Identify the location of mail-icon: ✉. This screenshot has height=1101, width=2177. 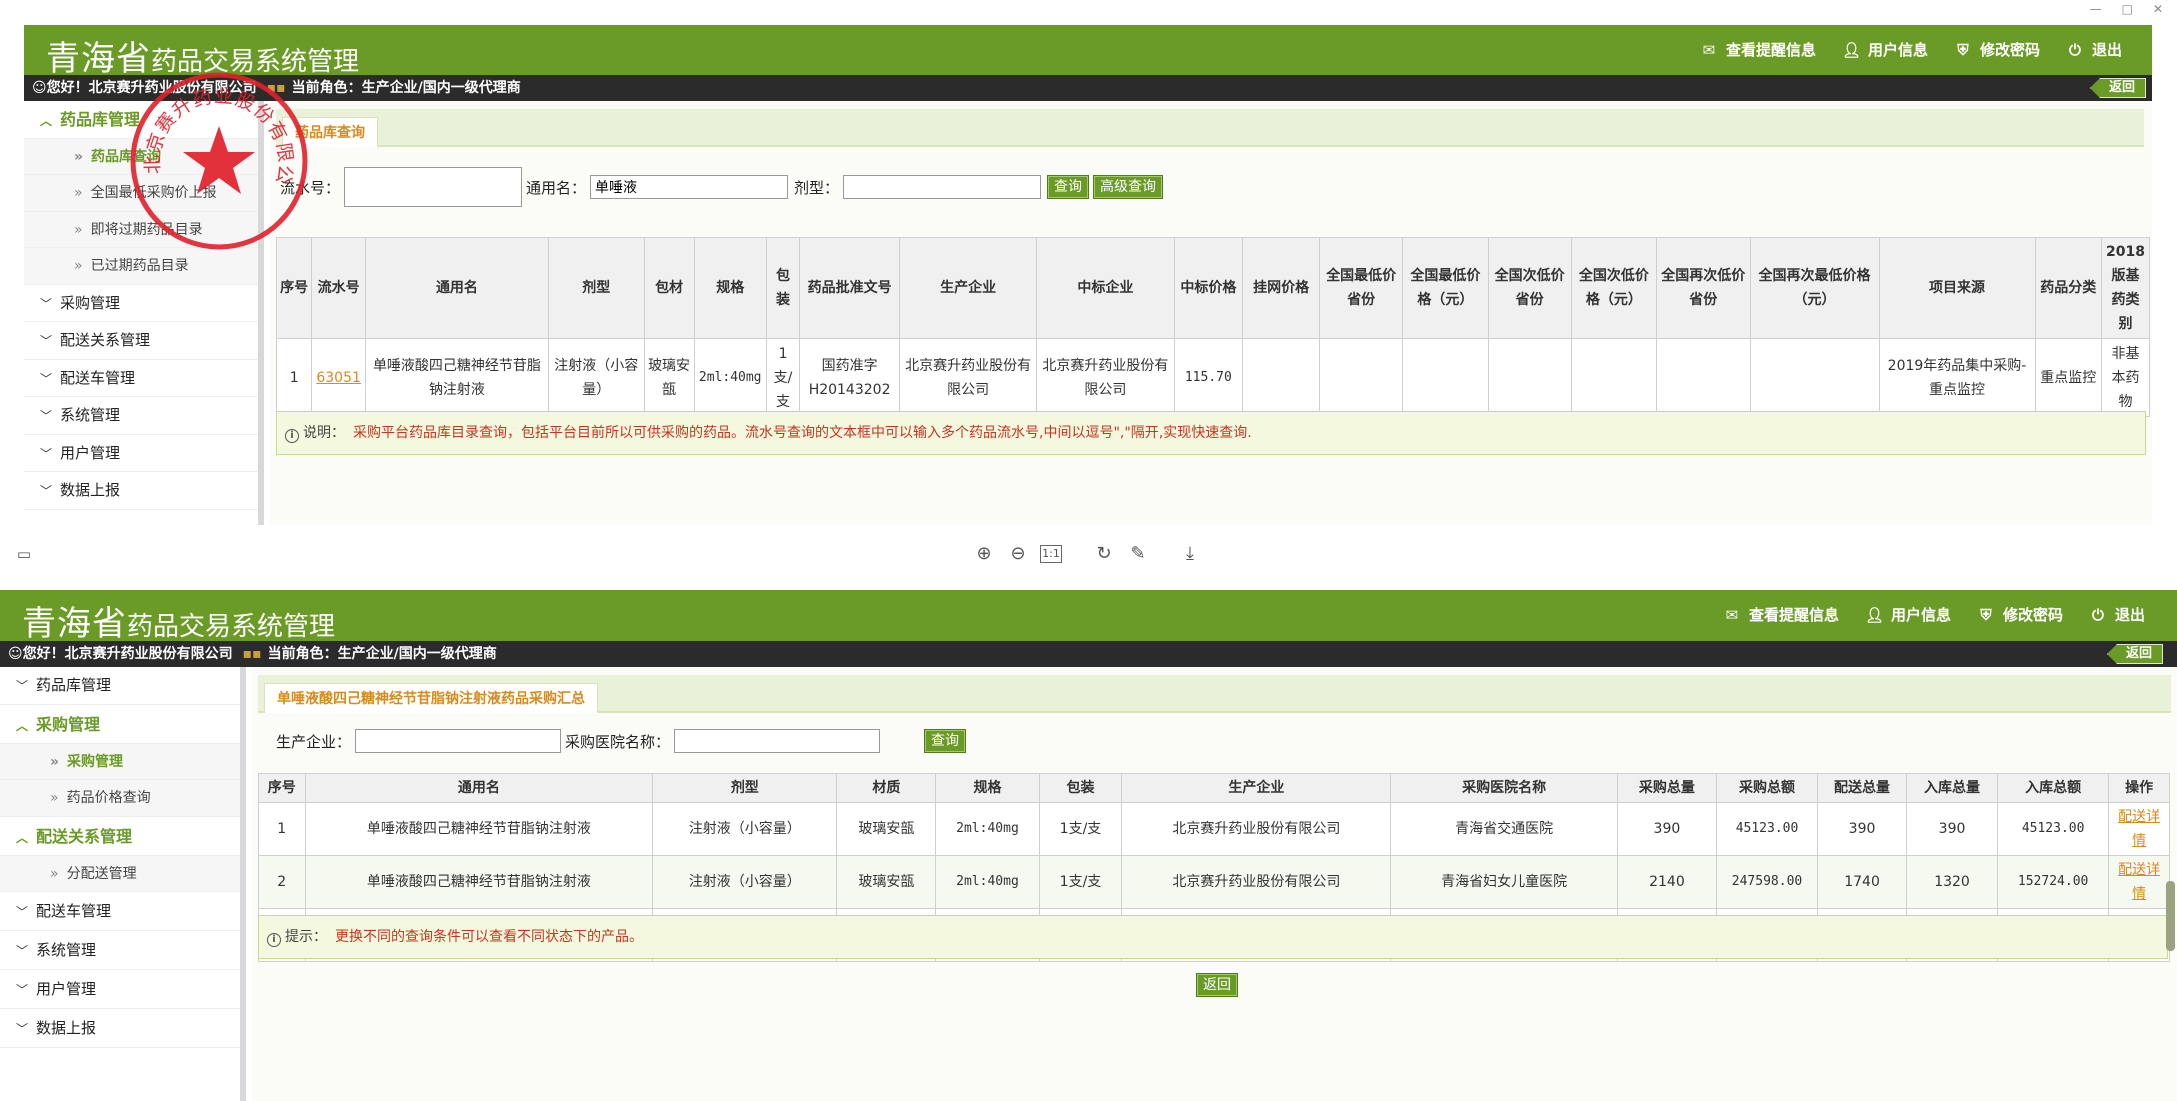
(1709, 49).